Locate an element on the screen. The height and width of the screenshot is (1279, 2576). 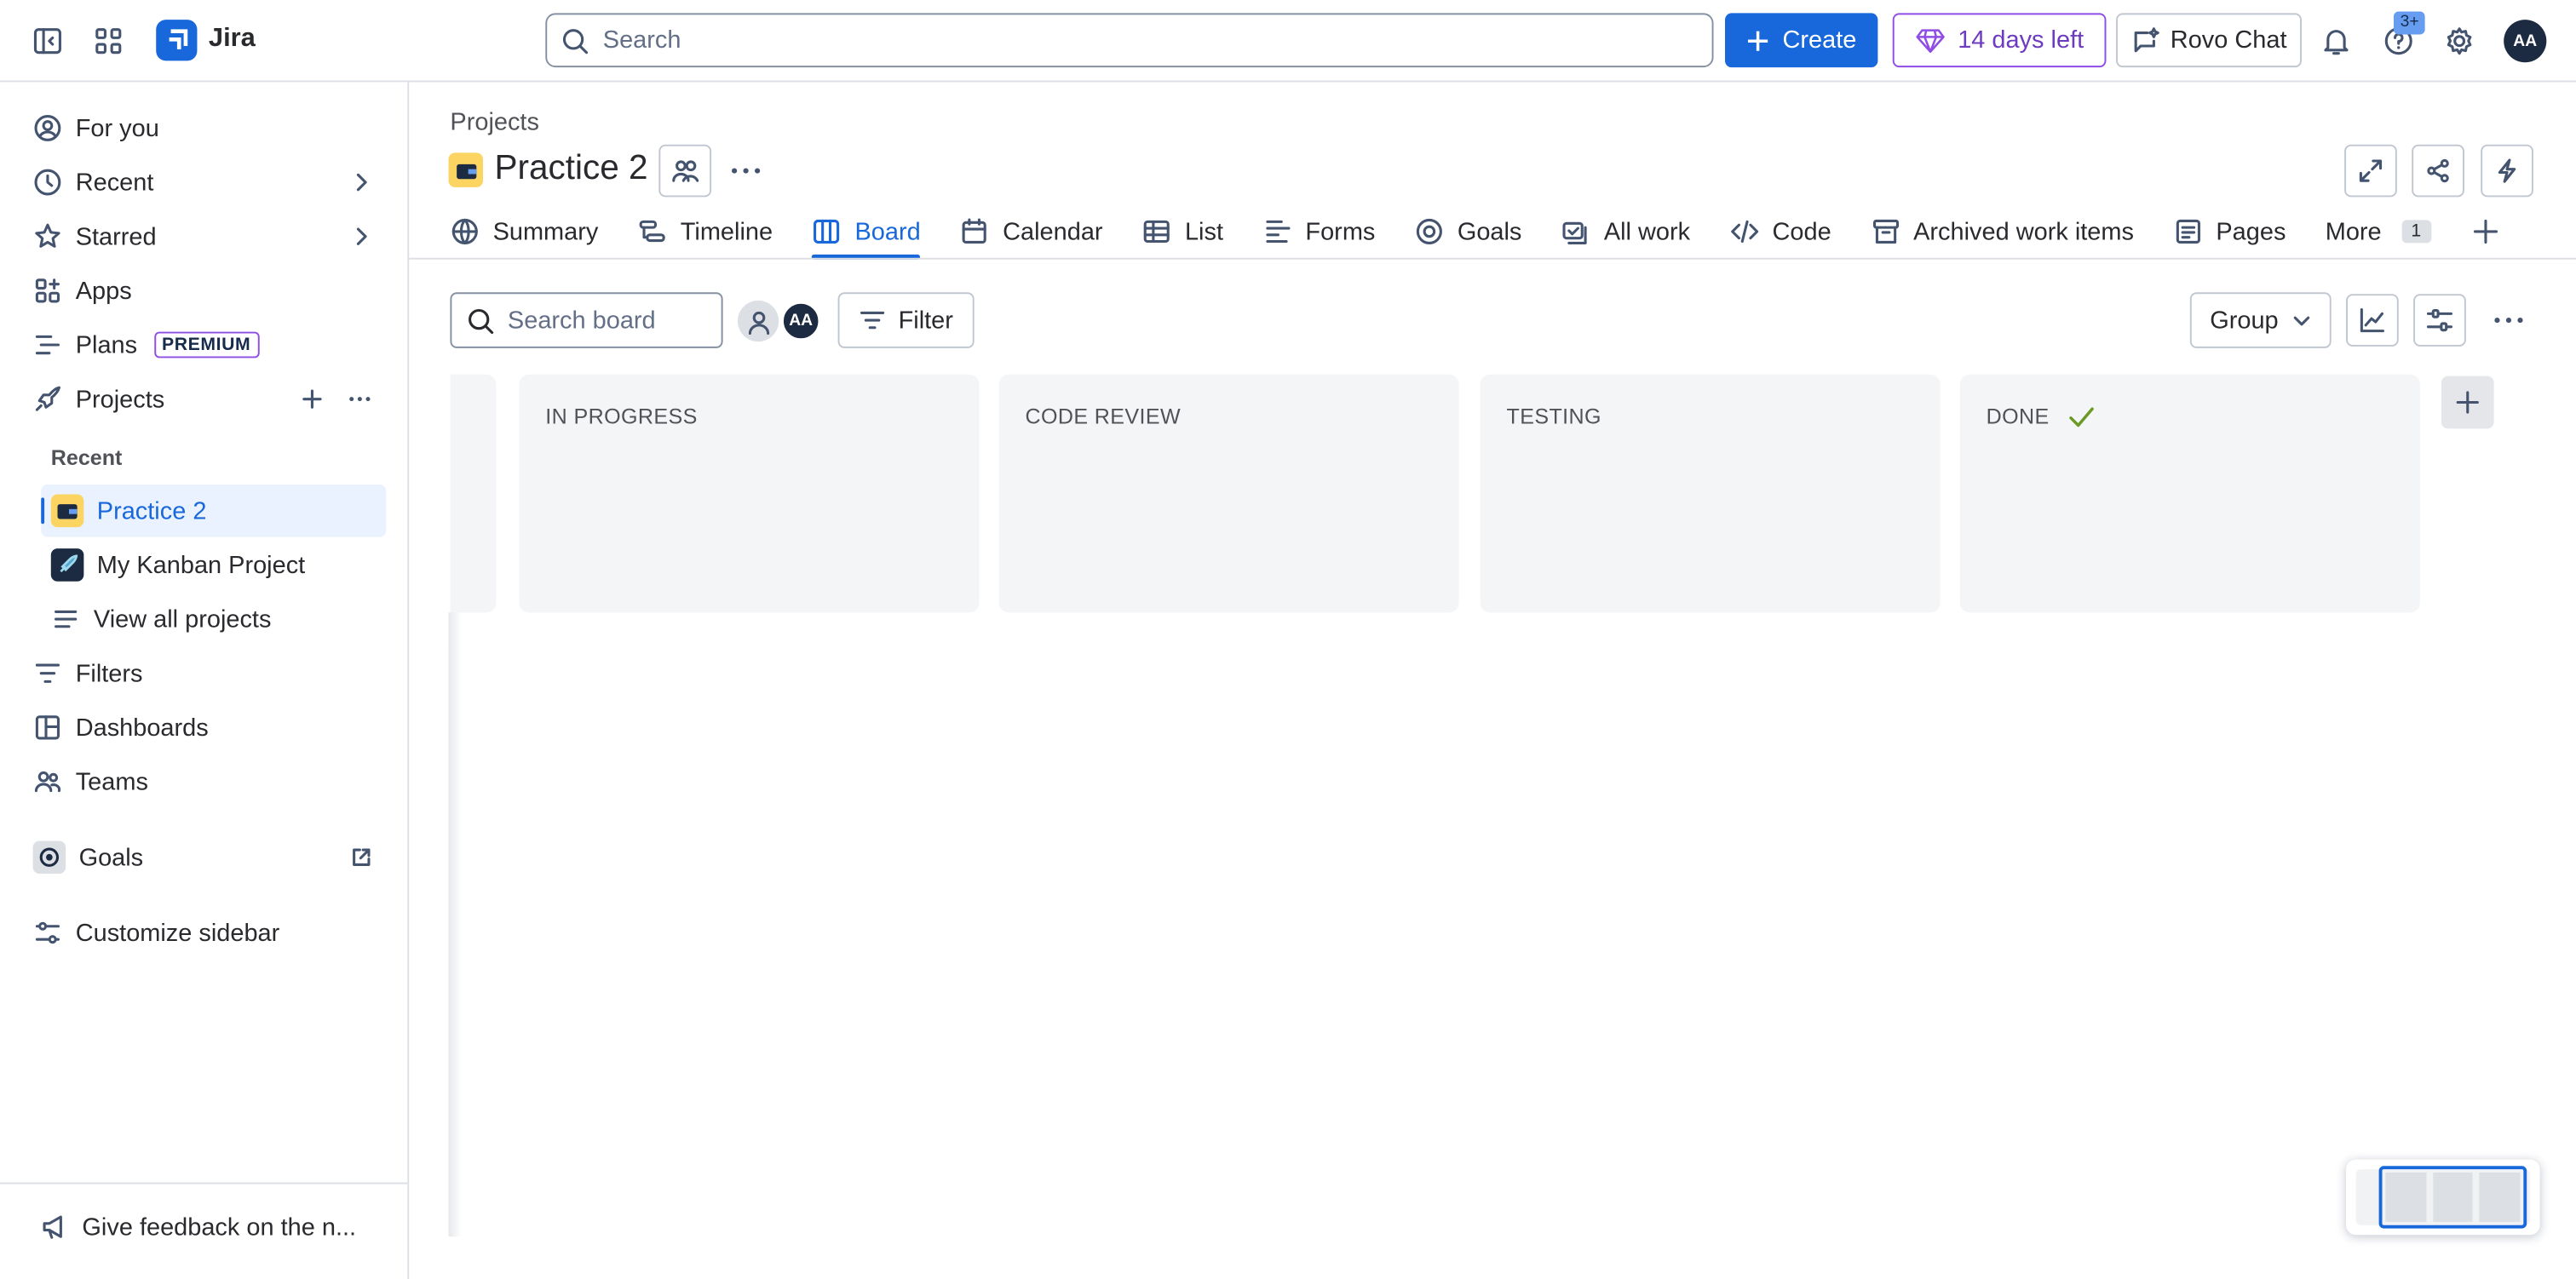
sidebar-toggle-icon is located at coordinates (48, 40).